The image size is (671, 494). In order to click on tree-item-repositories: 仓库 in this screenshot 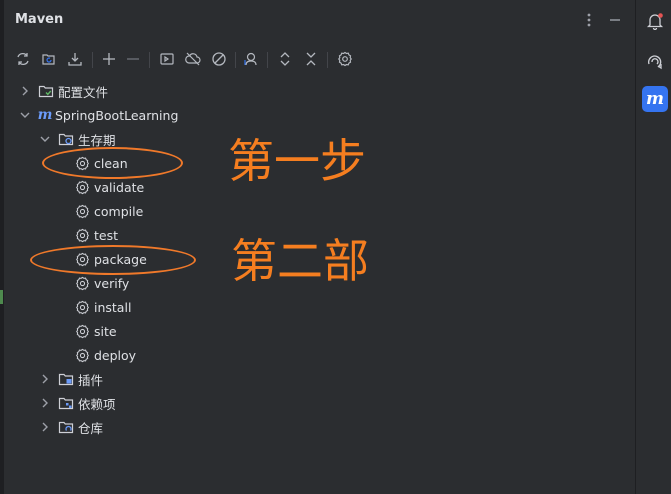, I will do `click(70, 427)`.